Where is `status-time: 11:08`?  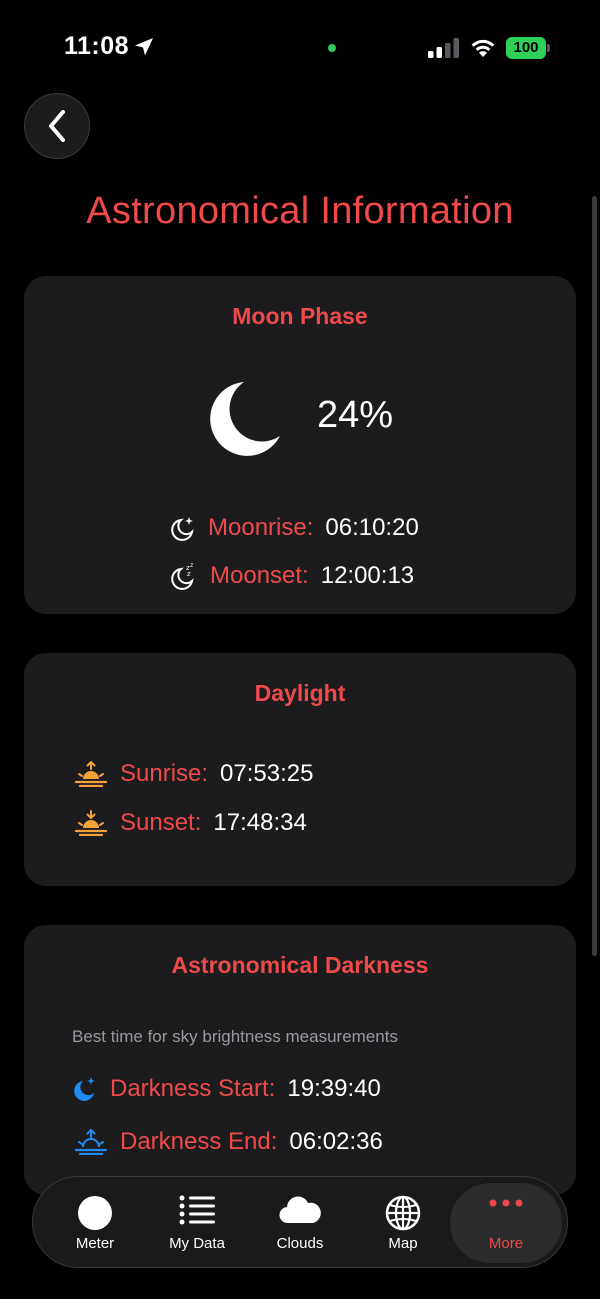 status-time: 11:08 is located at coordinates (97, 46).